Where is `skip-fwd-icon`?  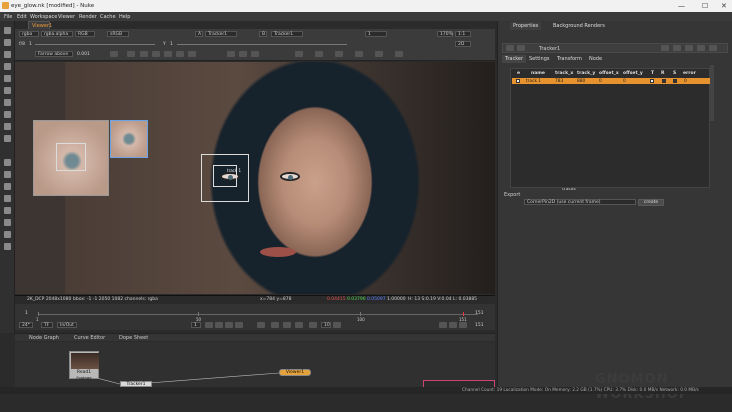 skip-fwd-icon is located at coordinates (337, 325).